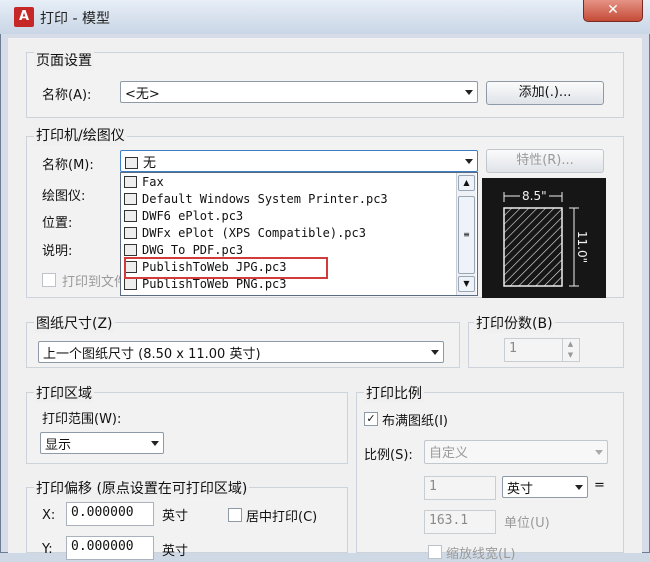  I want to click on plot-range-combo: 显示, so click(102, 443).